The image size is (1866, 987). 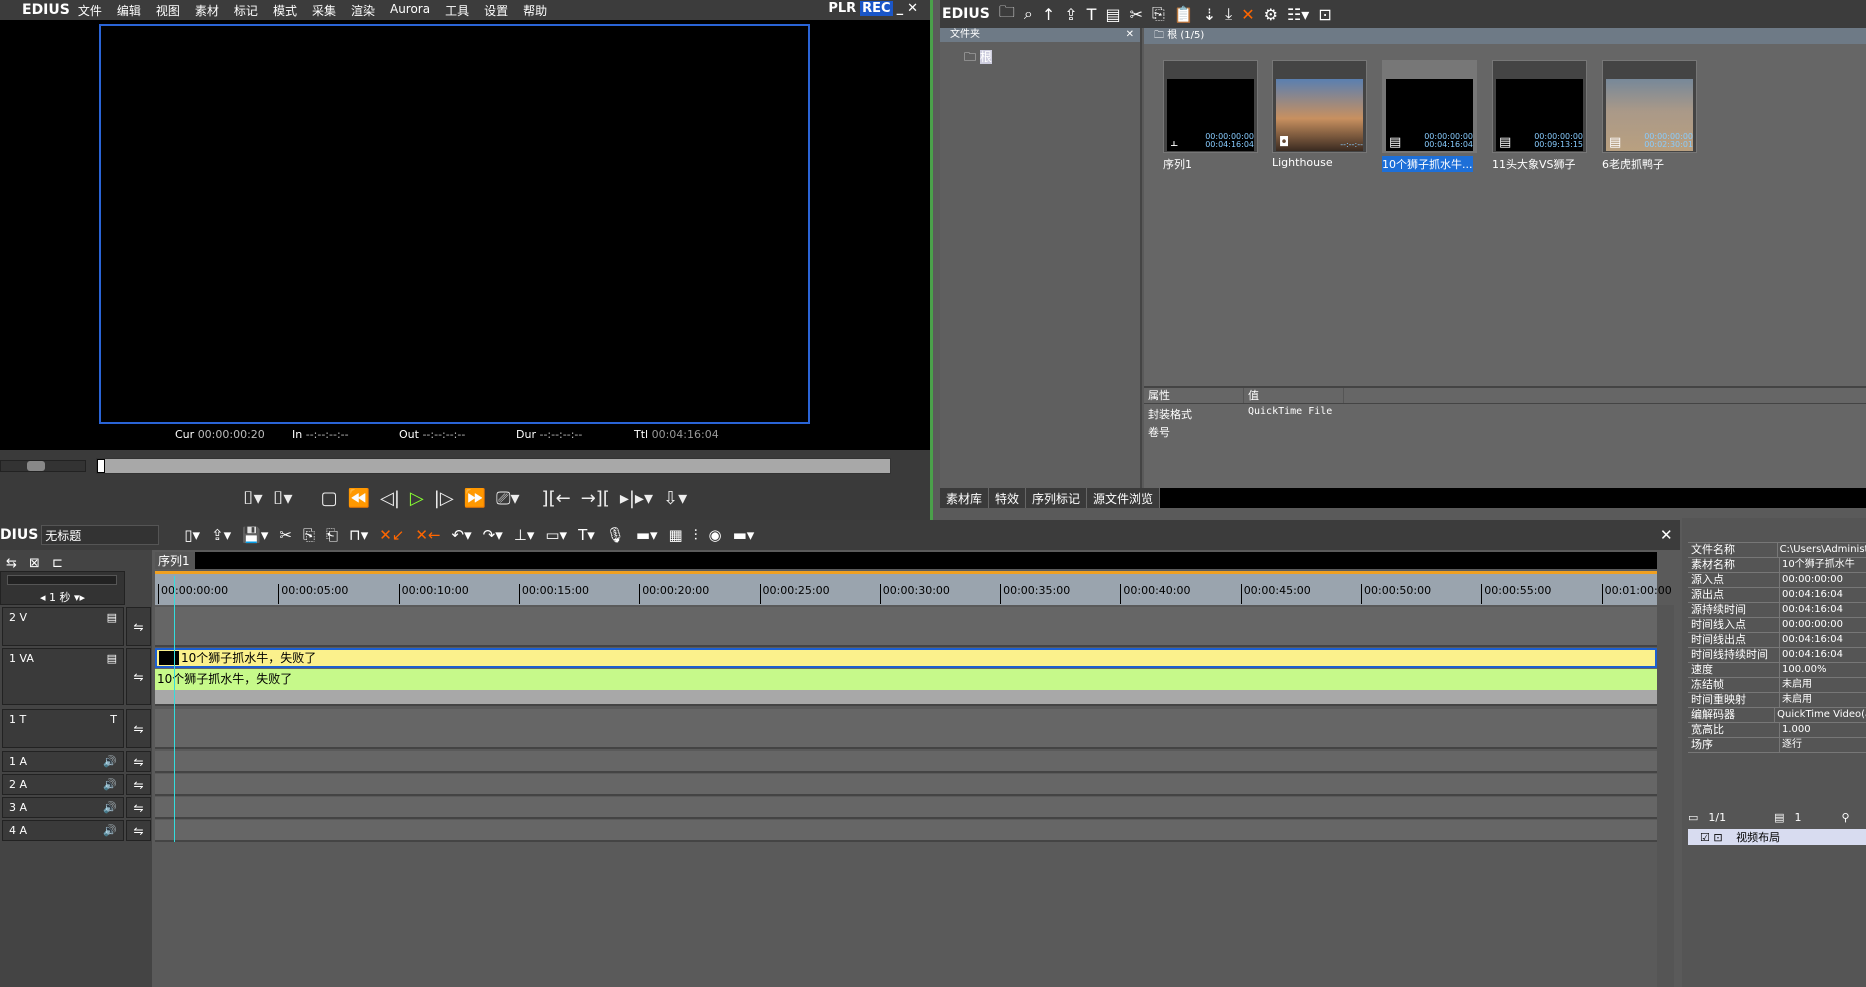 What do you see at coordinates (101, 466) in the screenshot?
I see `playhead-handle` at bounding box center [101, 466].